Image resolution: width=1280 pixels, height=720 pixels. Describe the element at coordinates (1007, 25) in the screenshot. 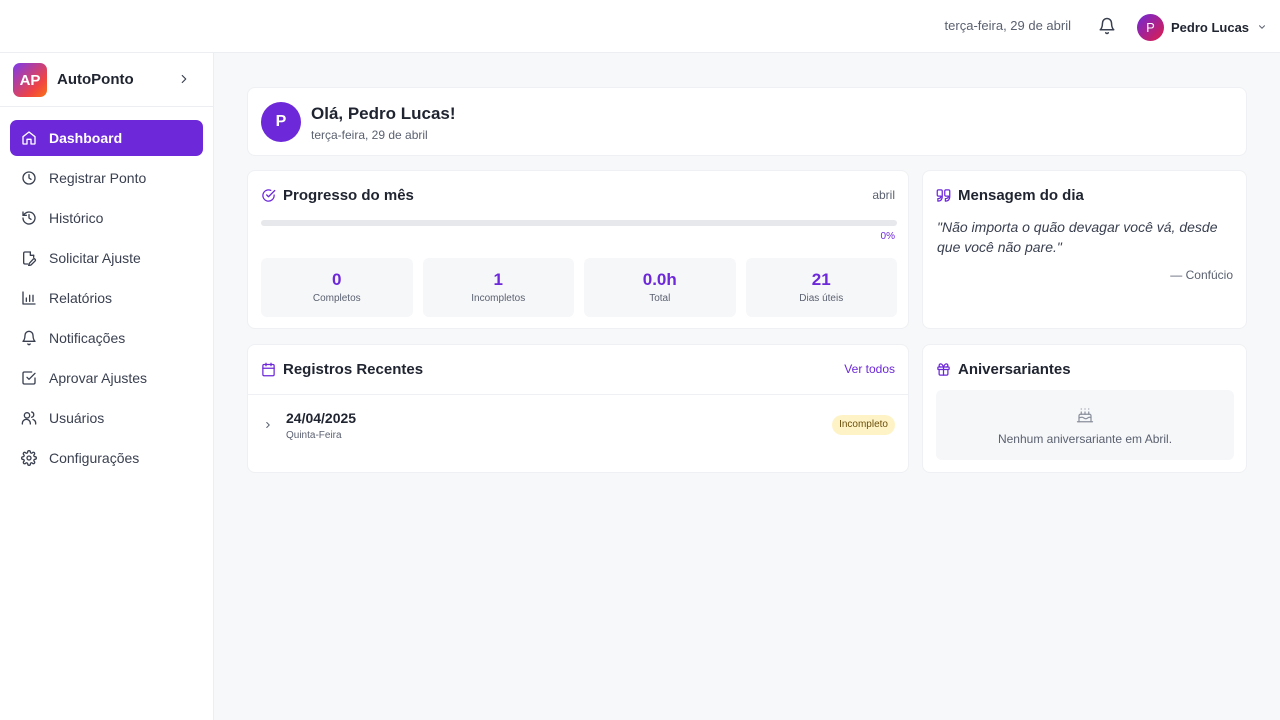

I see `header-date: terça-feira, 29 de abril` at that location.